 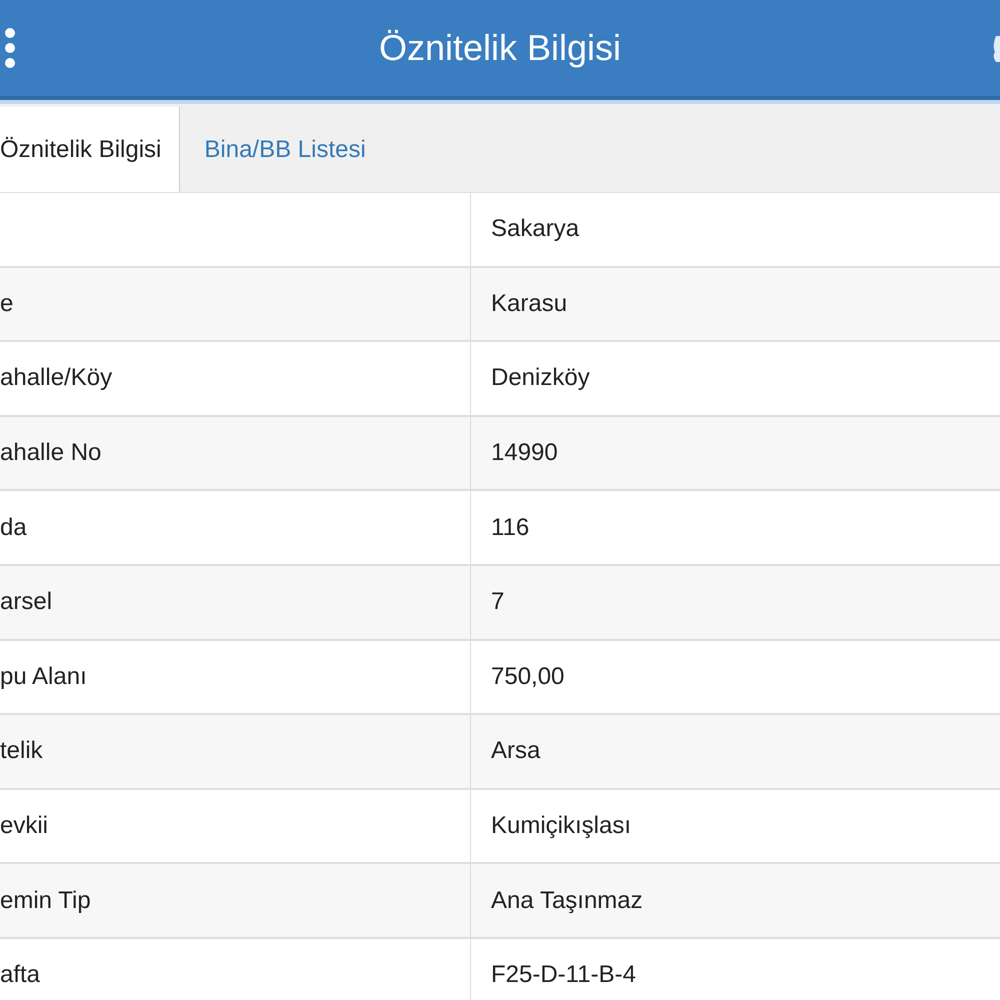 I want to click on table-cell-text: Kumiçikışlası, so click(x=561, y=826).